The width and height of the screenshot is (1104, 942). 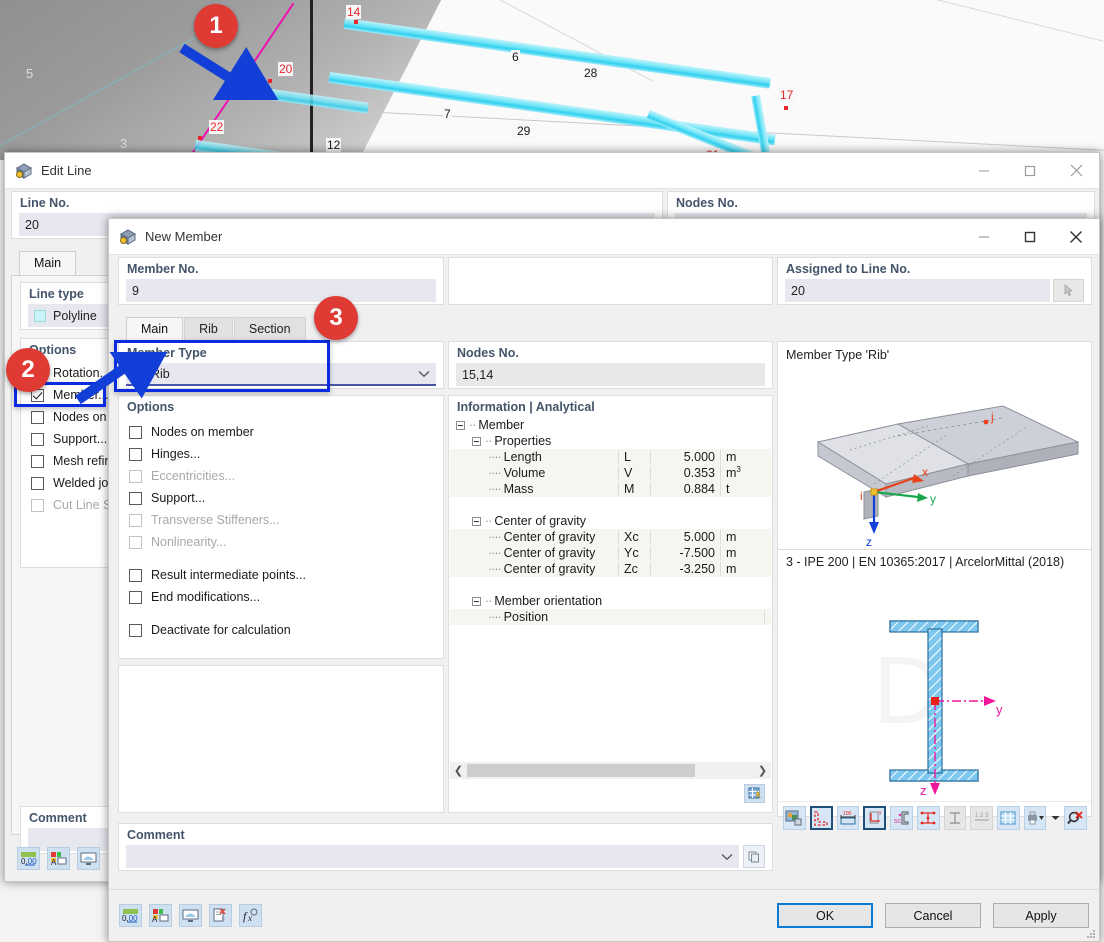 What do you see at coordinates (900, 21) in the screenshot?
I see `grid-line` at bounding box center [900, 21].